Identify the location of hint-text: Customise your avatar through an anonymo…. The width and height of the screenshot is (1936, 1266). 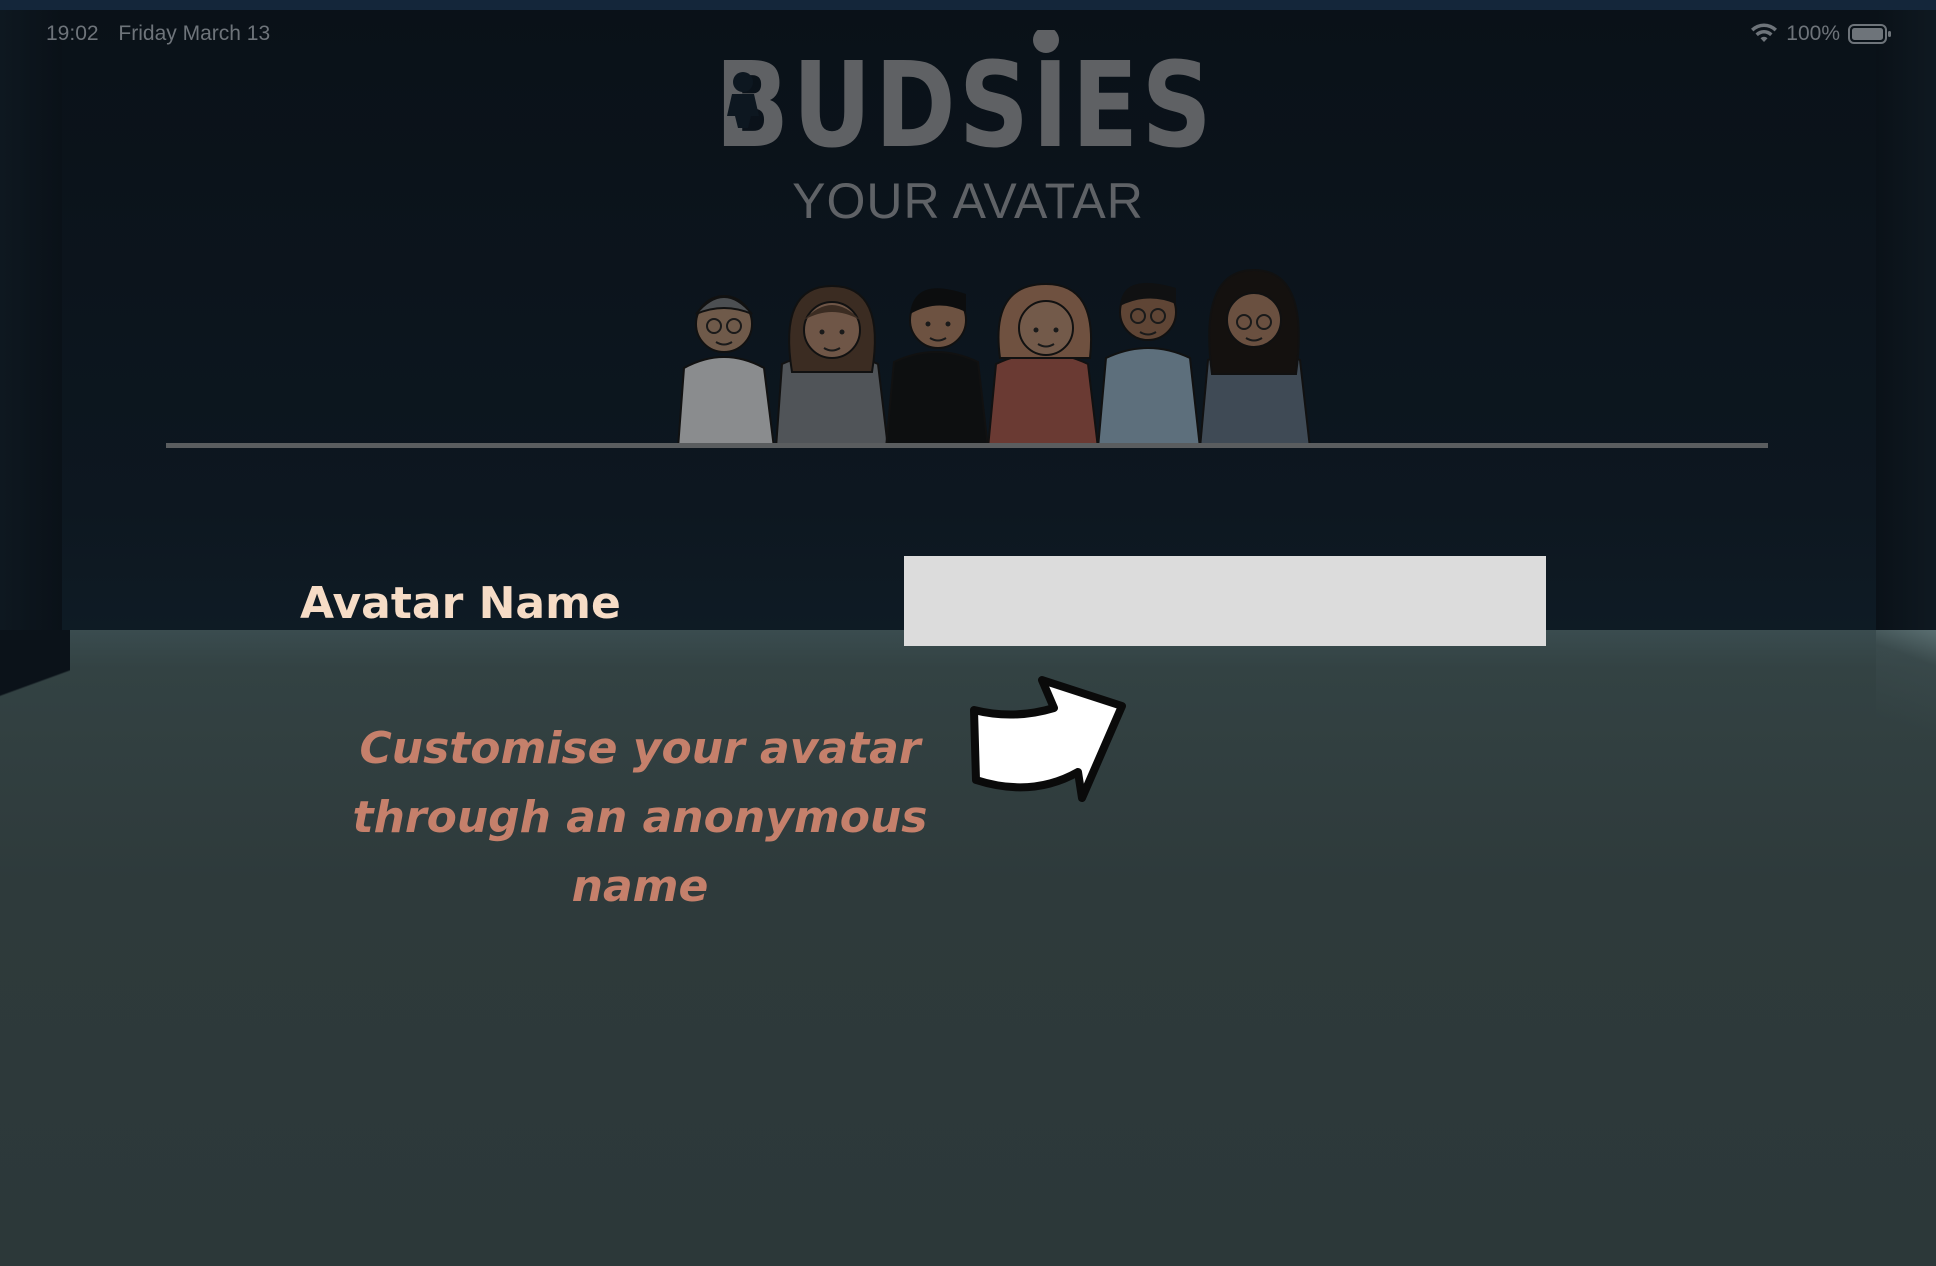
(640, 817).